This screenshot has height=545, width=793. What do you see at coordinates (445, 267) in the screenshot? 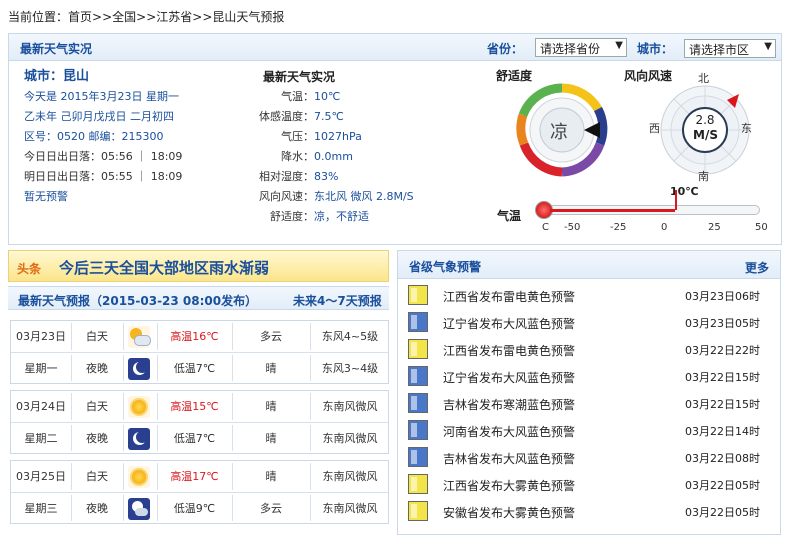
I see `warning-title: 省级气象预警` at bounding box center [445, 267].